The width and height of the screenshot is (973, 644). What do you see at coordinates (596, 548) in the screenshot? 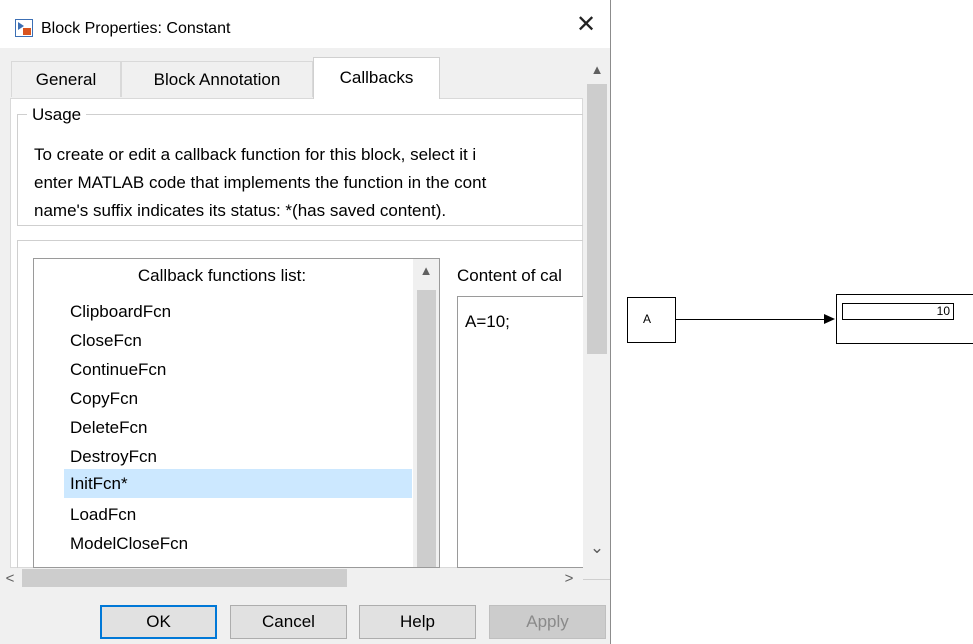
I see `scroll-down-icon: ⌄` at bounding box center [596, 548].